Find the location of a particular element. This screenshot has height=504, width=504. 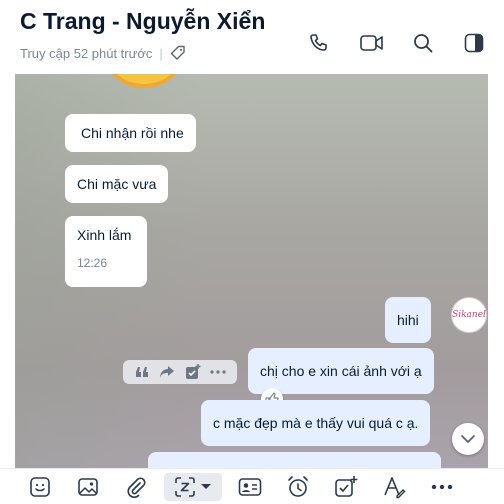

presence-status: Truy cập 52 phút trước | is located at coordinates (103, 53).